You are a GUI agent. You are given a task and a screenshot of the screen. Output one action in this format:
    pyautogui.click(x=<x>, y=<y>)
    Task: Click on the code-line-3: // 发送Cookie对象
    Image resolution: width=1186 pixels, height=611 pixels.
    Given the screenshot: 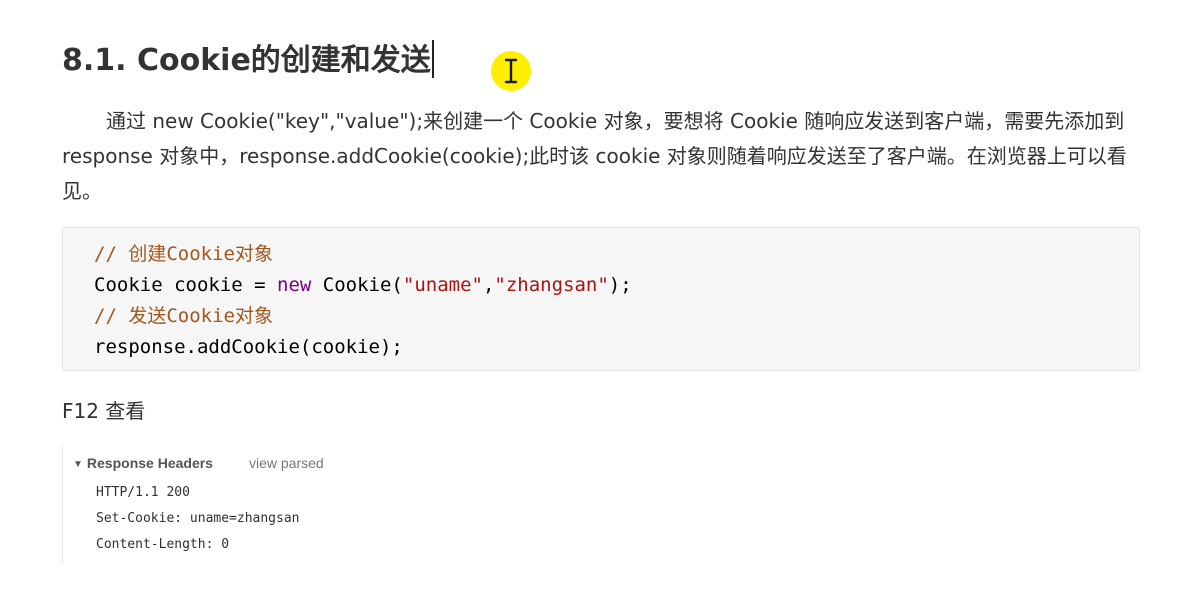 What is the action you would take?
    pyautogui.click(x=183, y=316)
    